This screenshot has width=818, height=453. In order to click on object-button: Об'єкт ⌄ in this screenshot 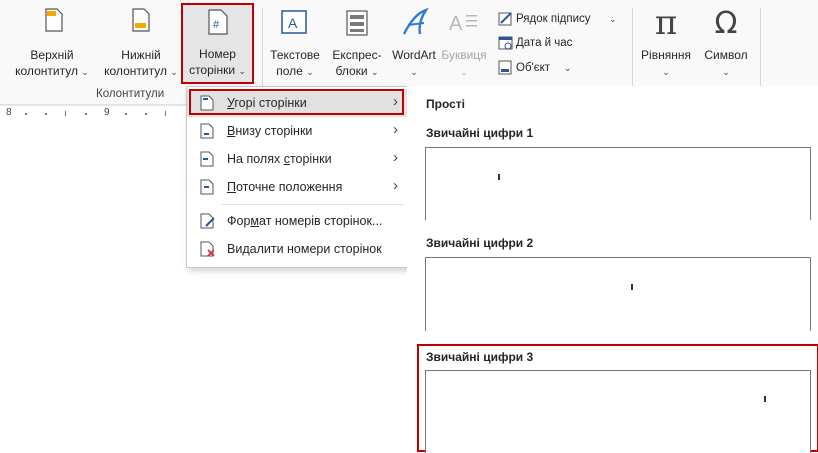, I will do `click(548, 68)`.